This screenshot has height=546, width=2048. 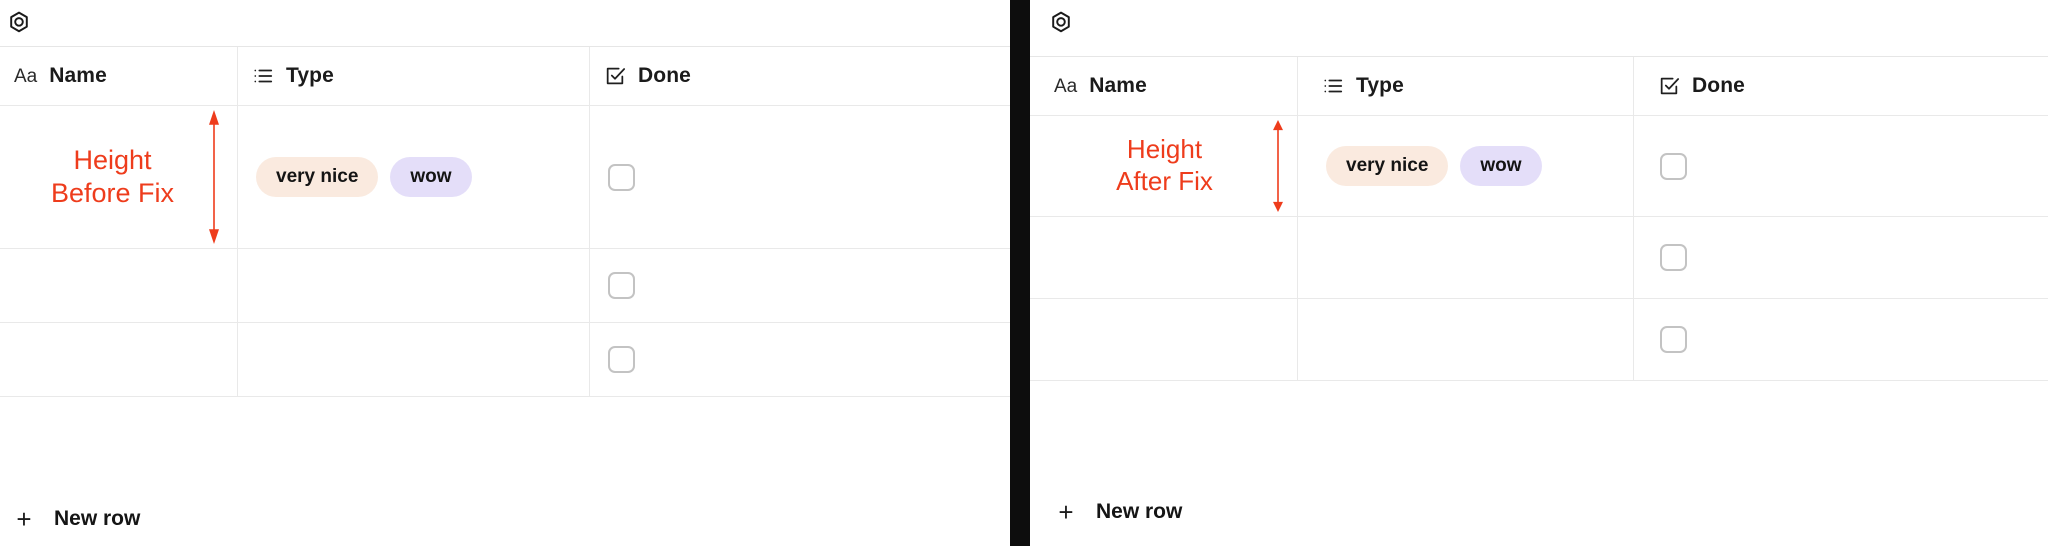 I want to click on table-row: Height Before Fix very nice wow, so click(x=505, y=177).